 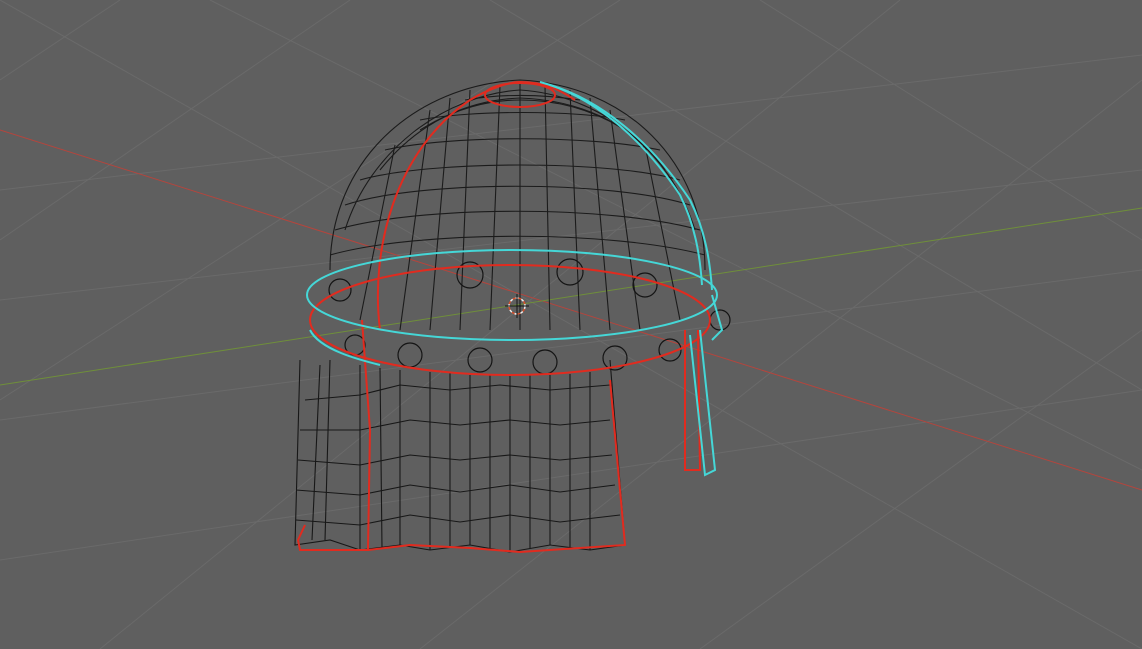 What do you see at coordinates (460, 456) in the screenshot?
I see `aventail-wireframe` at bounding box center [460, 456].